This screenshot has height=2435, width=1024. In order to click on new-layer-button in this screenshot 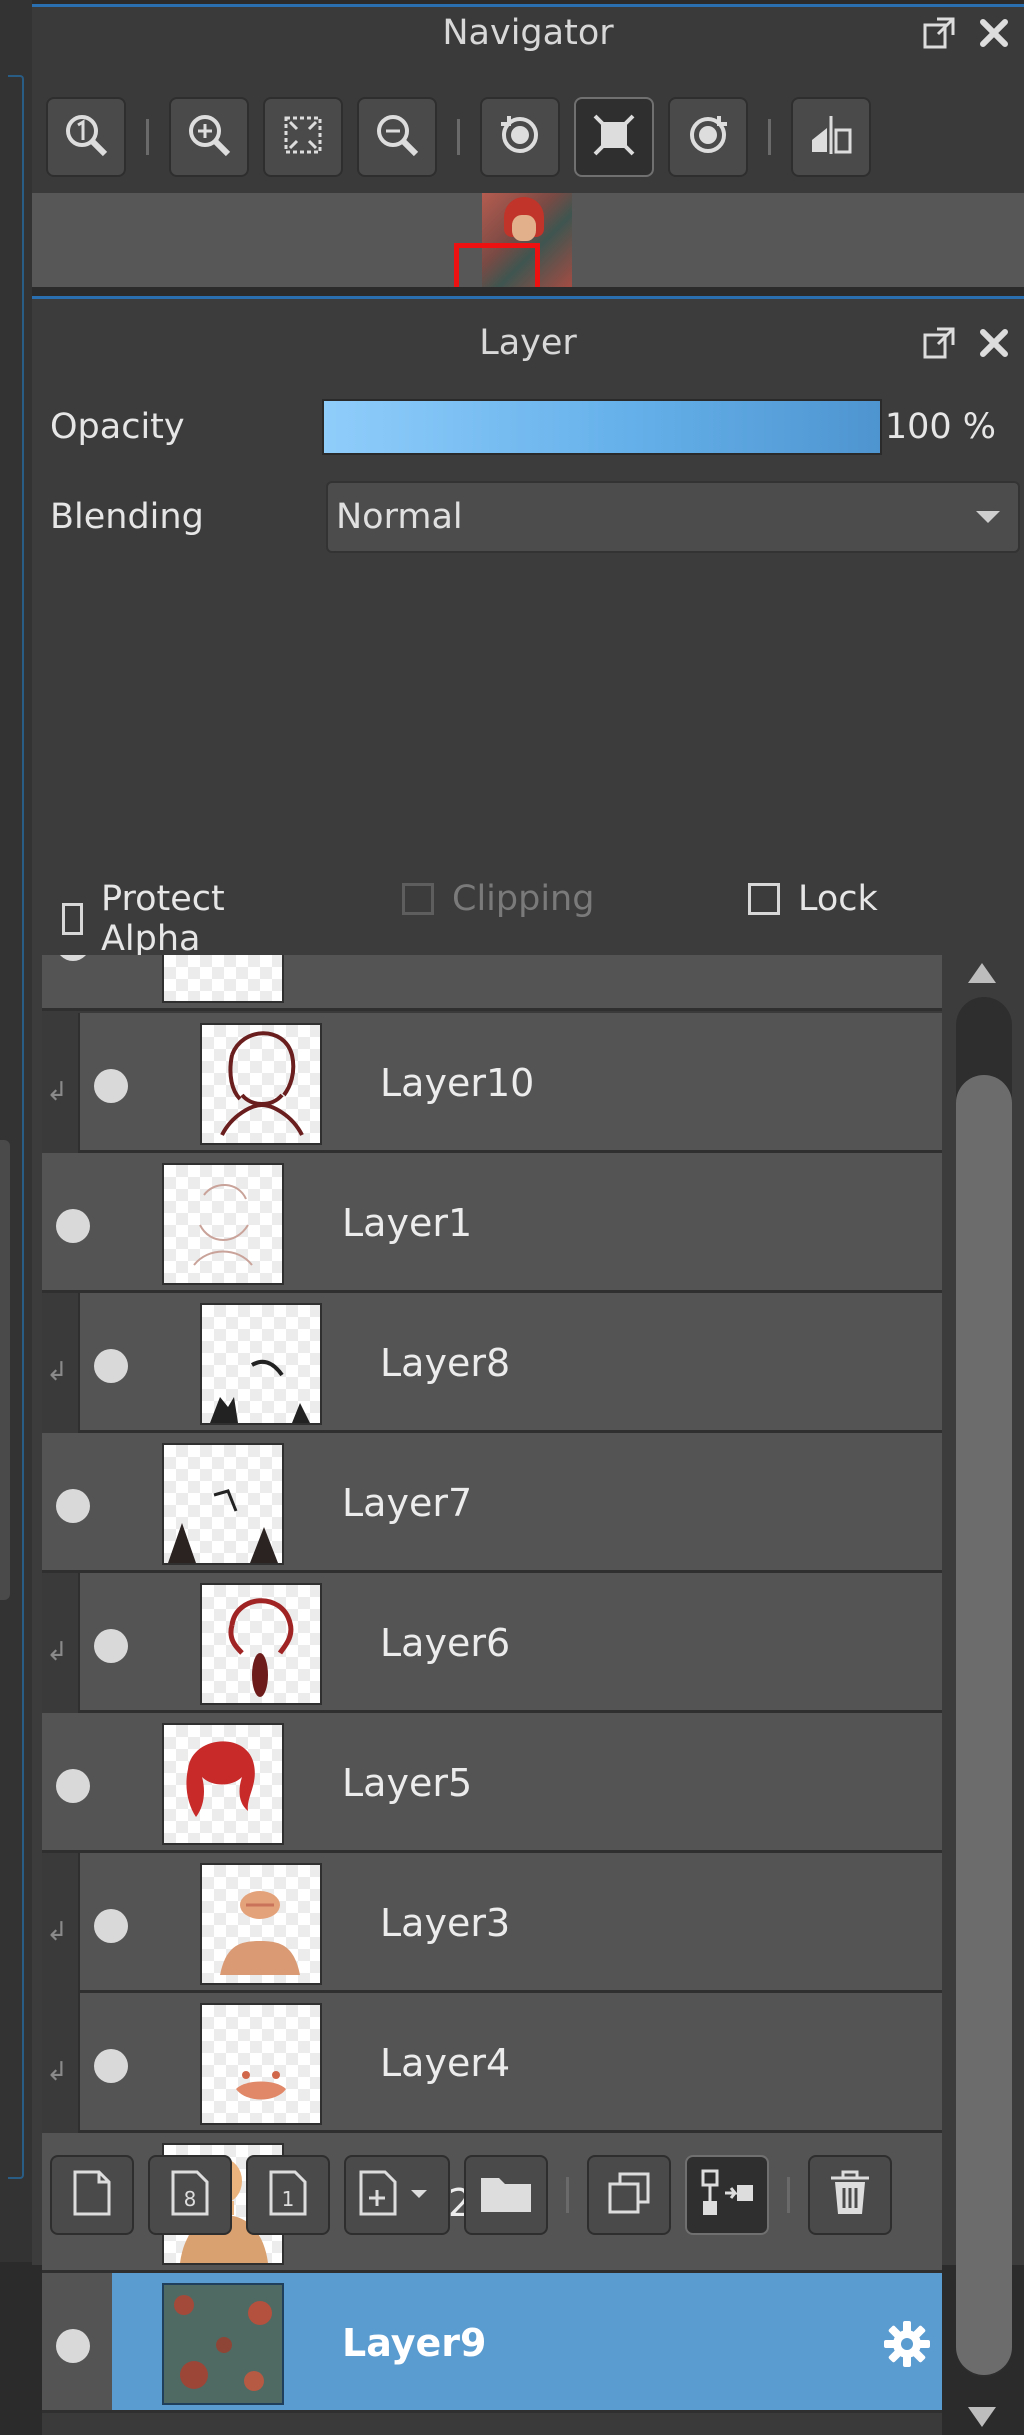, I will do `click(92, 2195)`.